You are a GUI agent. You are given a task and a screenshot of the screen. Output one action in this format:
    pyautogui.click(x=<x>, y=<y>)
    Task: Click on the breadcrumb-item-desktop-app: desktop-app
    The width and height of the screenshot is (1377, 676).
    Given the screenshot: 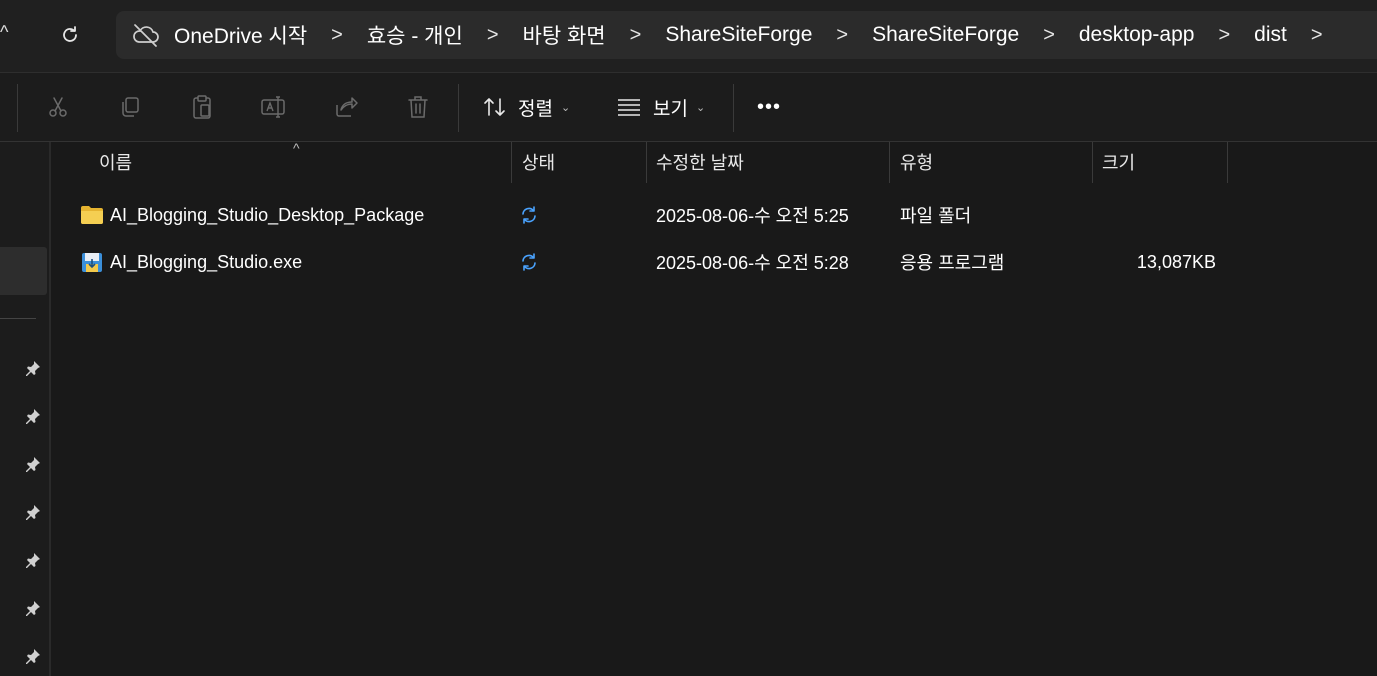 What is the action you would take?
    pyautogui.click(x=1137, y=35)
    